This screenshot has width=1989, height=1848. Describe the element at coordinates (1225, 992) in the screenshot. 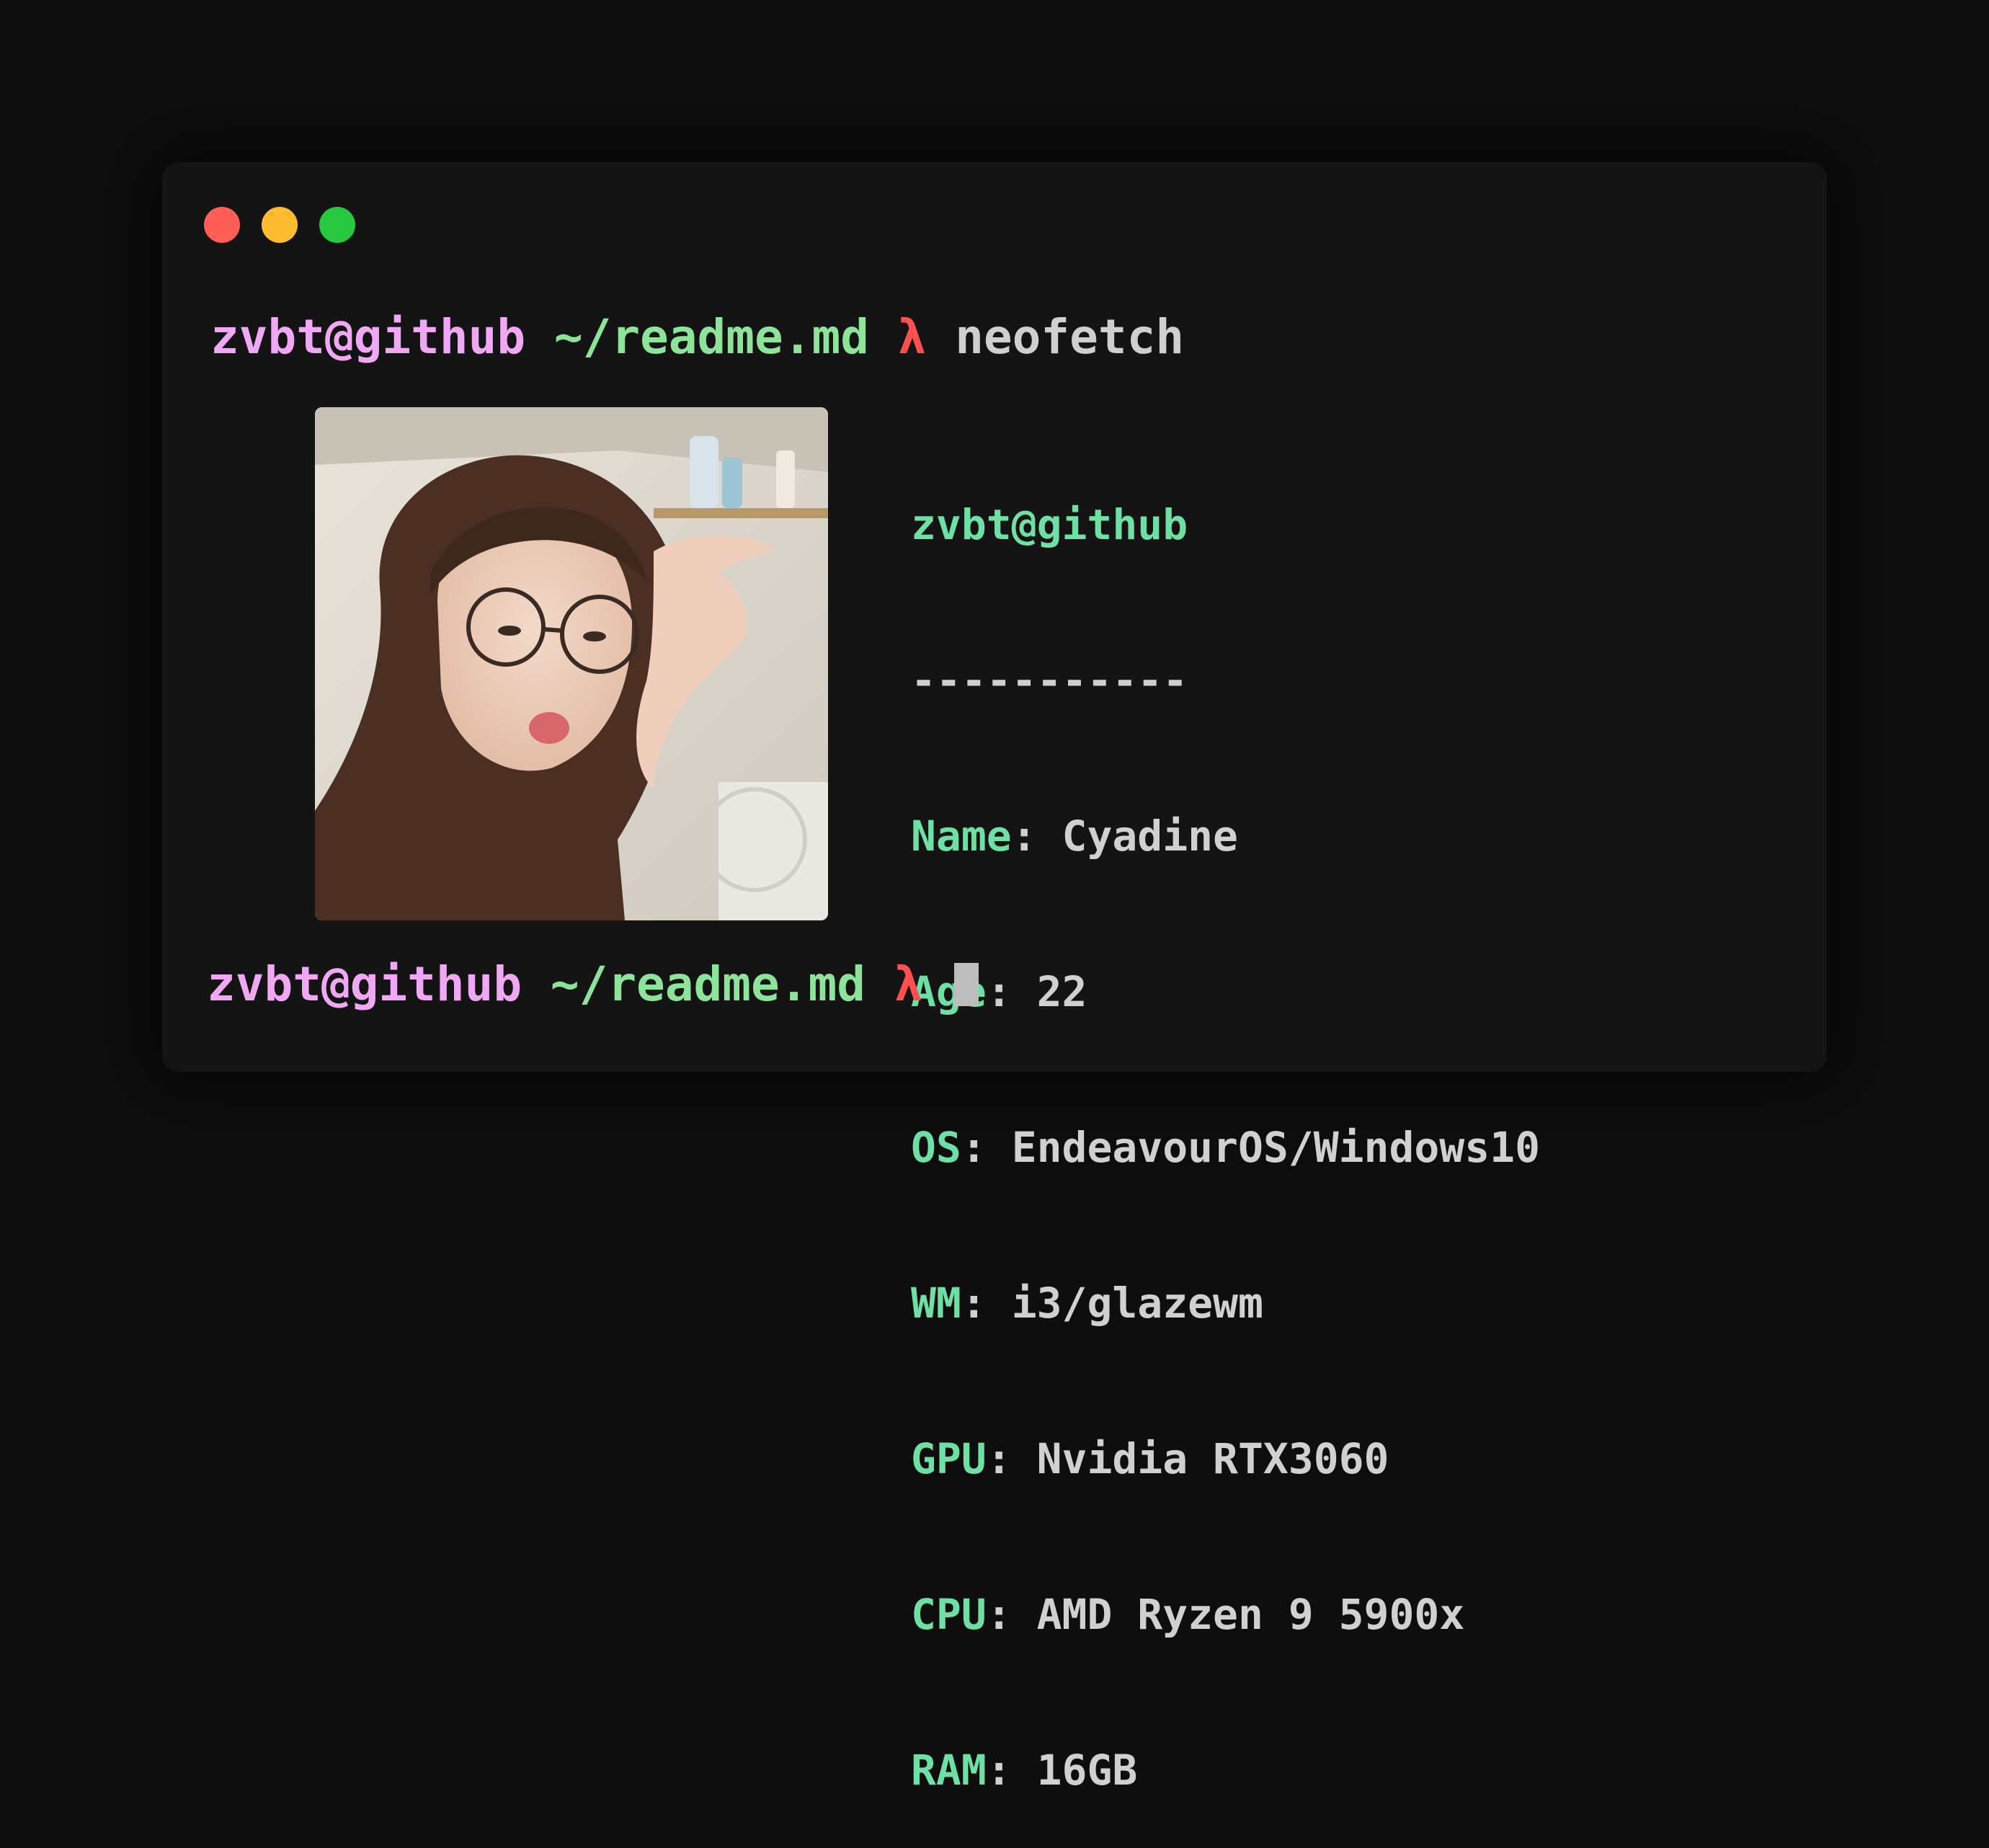

I see `info-row-age: Age: 22` at that location.